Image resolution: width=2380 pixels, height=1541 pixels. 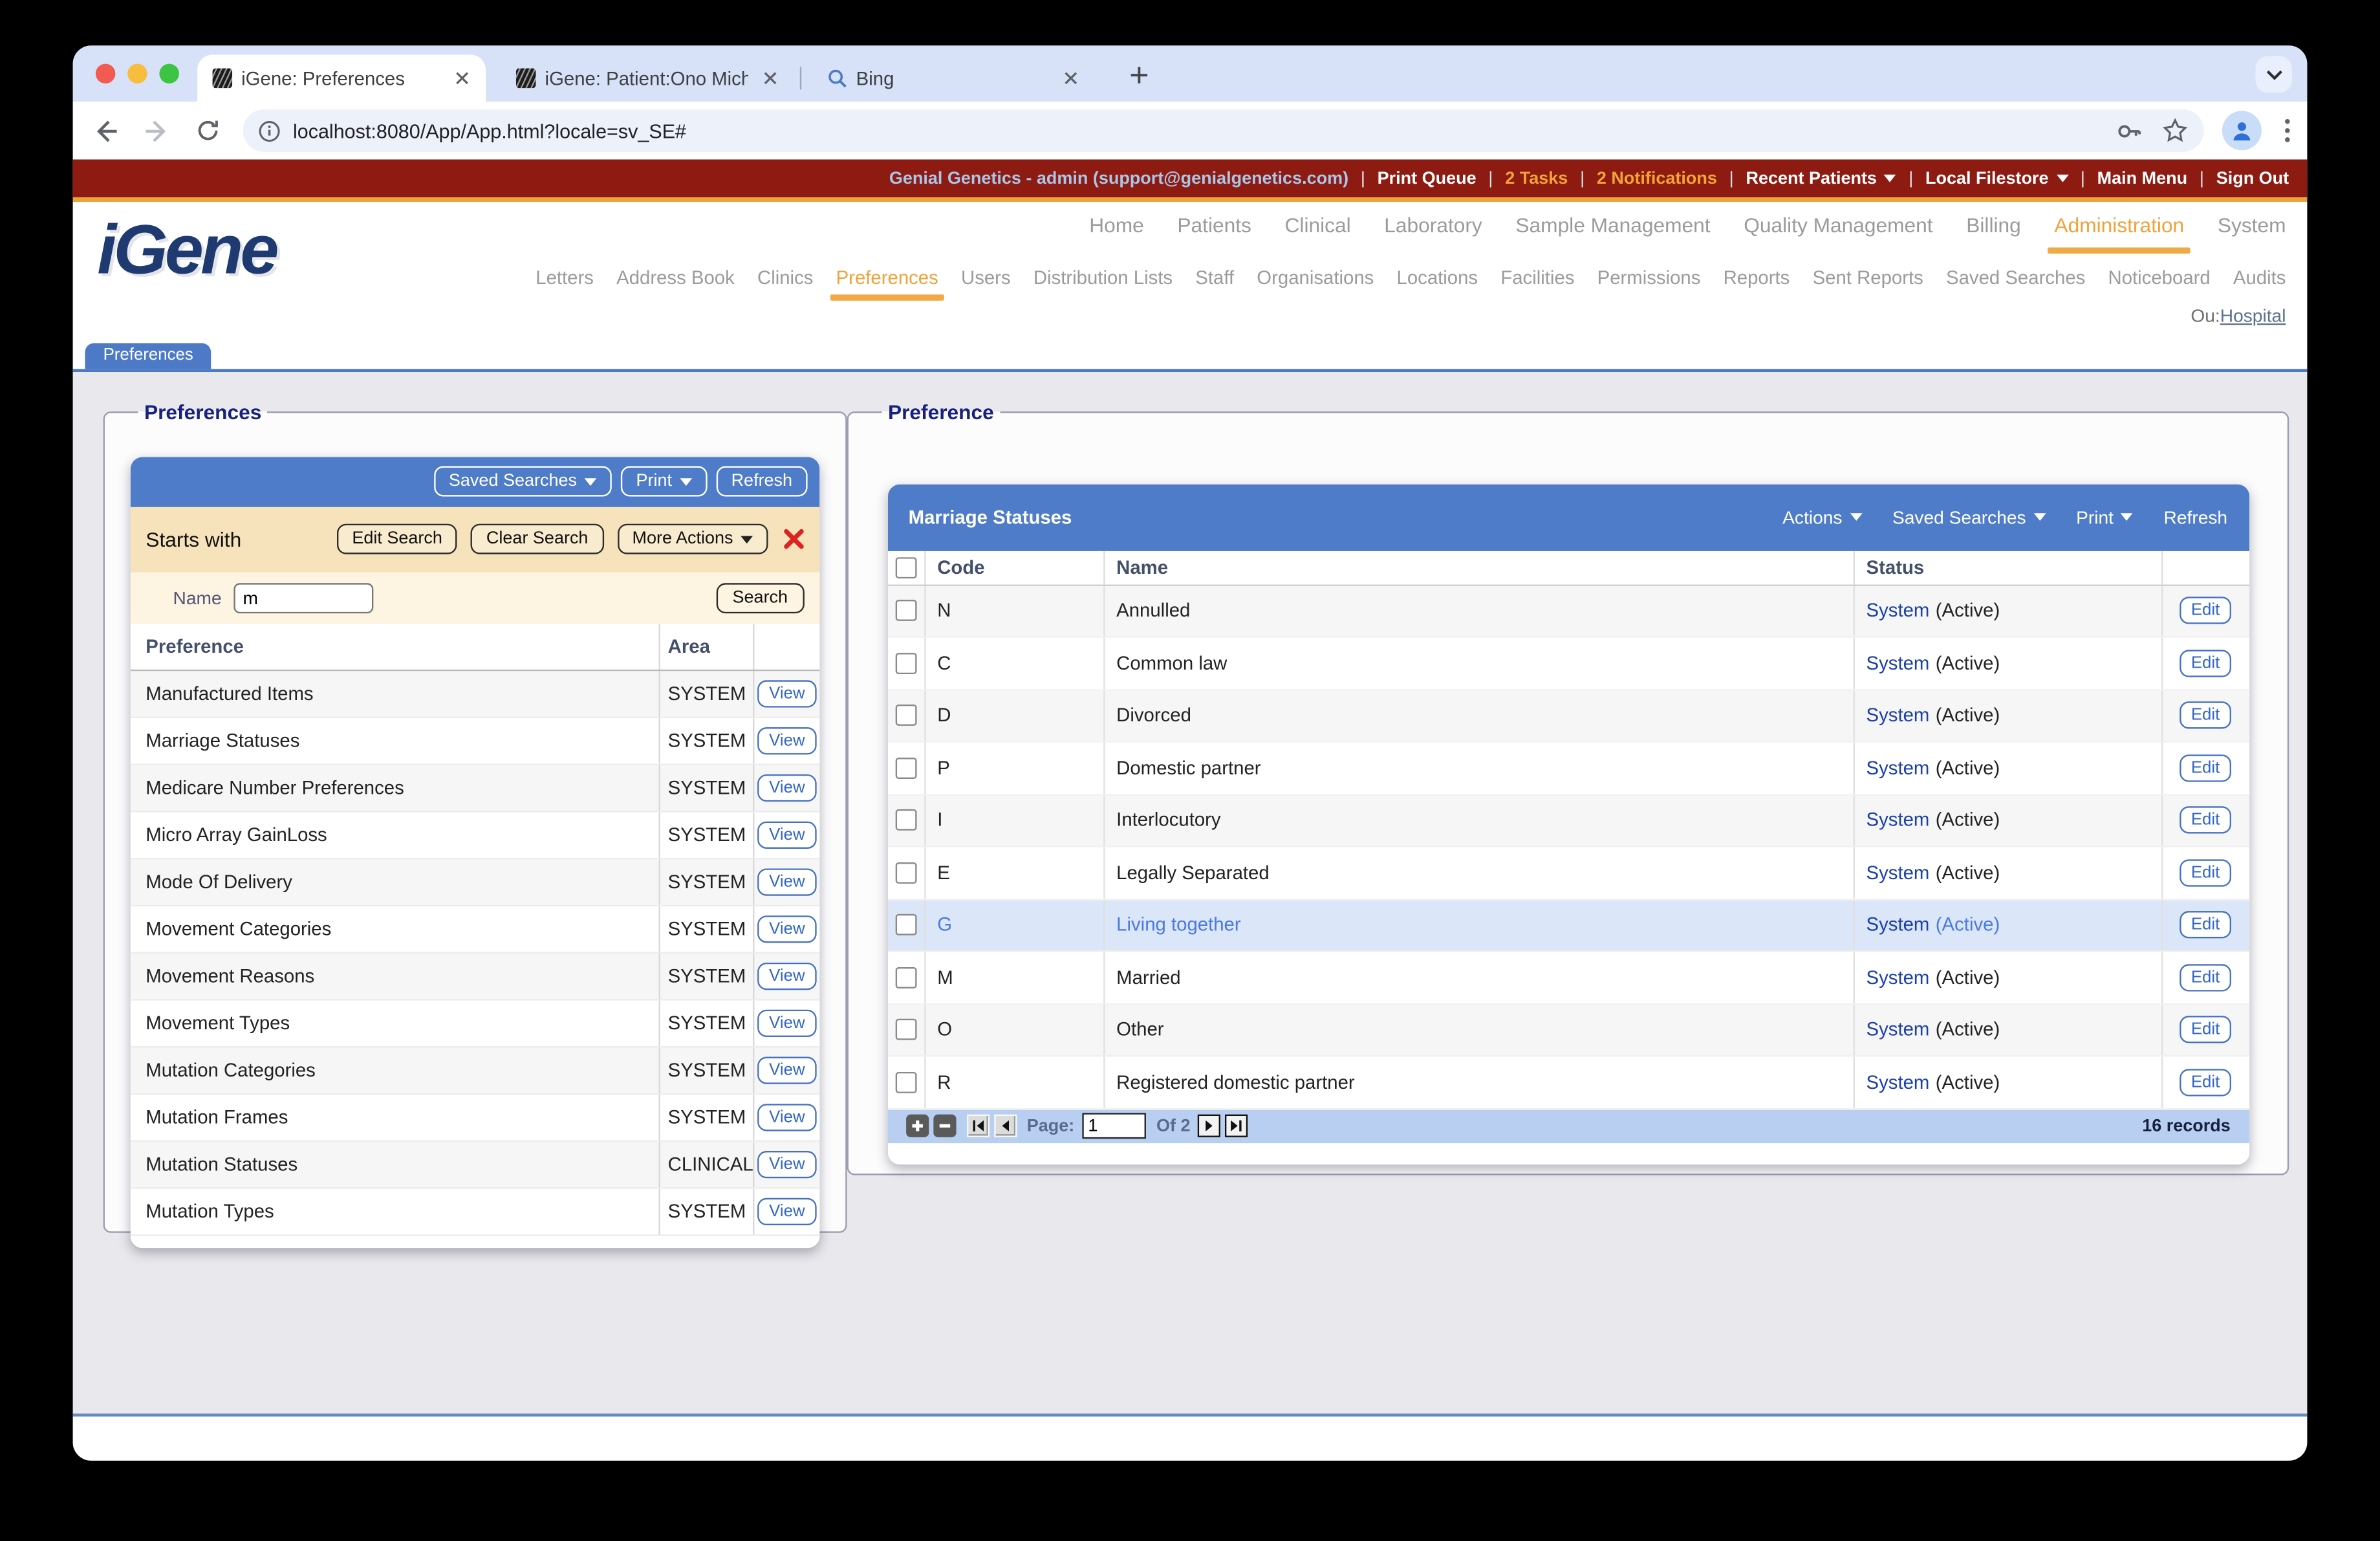 What do you see at coordinates (1568, 663) in the screenshot?
I see `table-row: C Common law System (Active) Edit` at bounding box center [1568, 663].